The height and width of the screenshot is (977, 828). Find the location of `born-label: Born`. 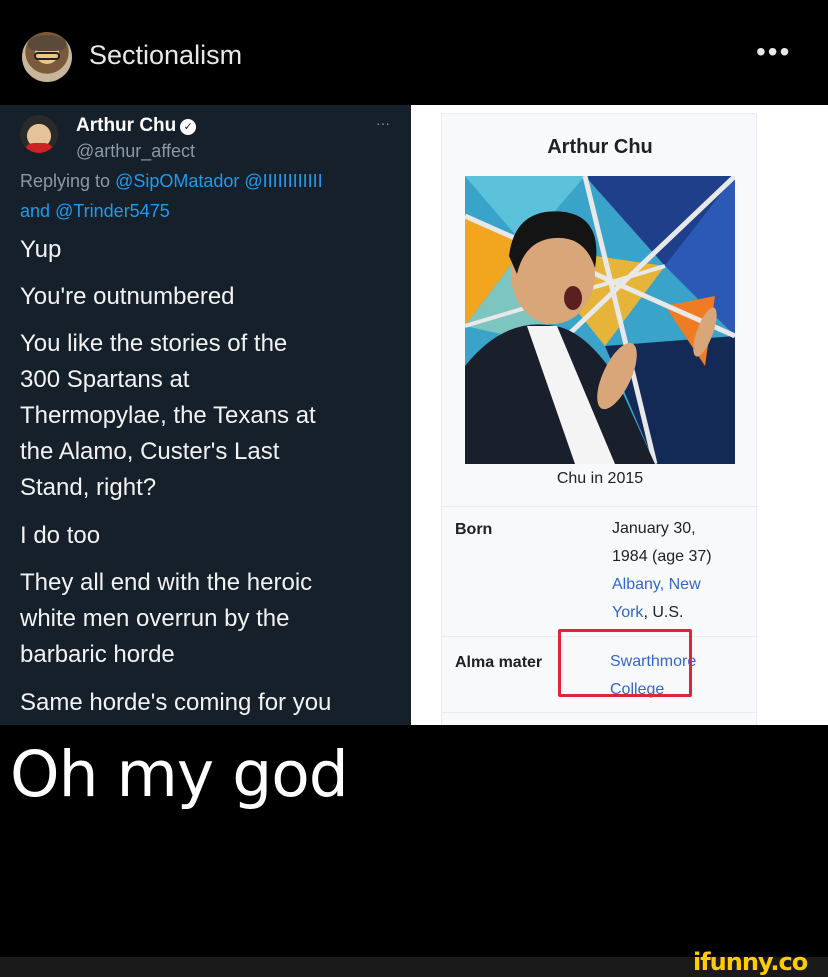

born-label: Born is located at coordinates (474, 529).